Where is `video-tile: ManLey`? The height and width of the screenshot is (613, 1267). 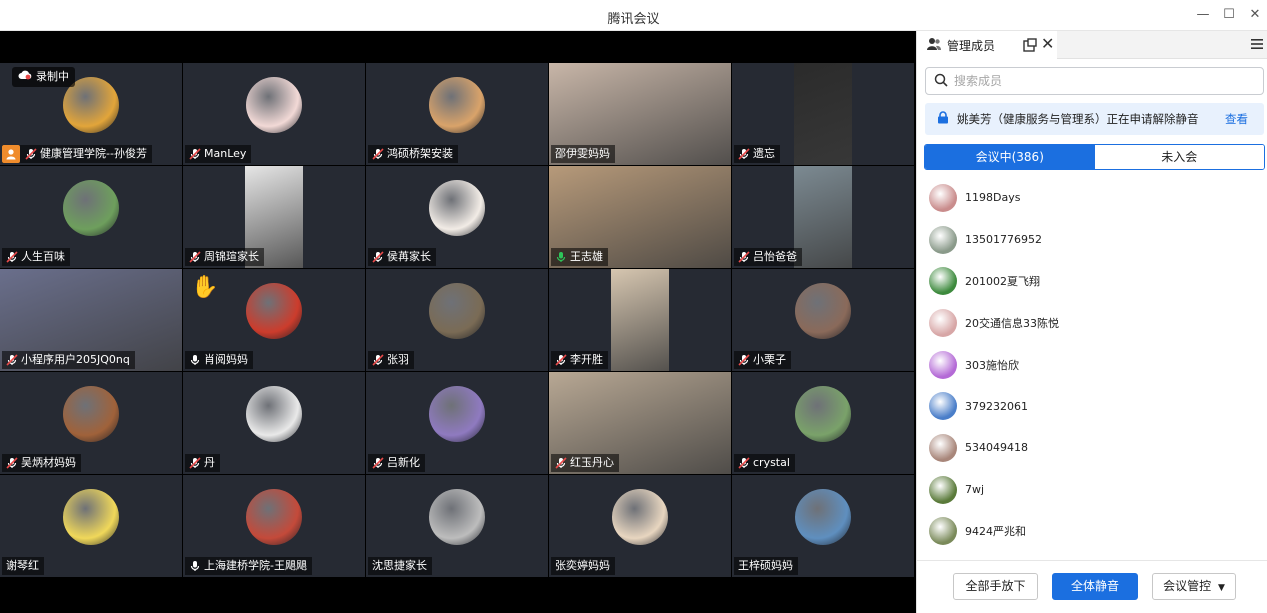
video-tile: ManLey is located at coordinates (274, 114).